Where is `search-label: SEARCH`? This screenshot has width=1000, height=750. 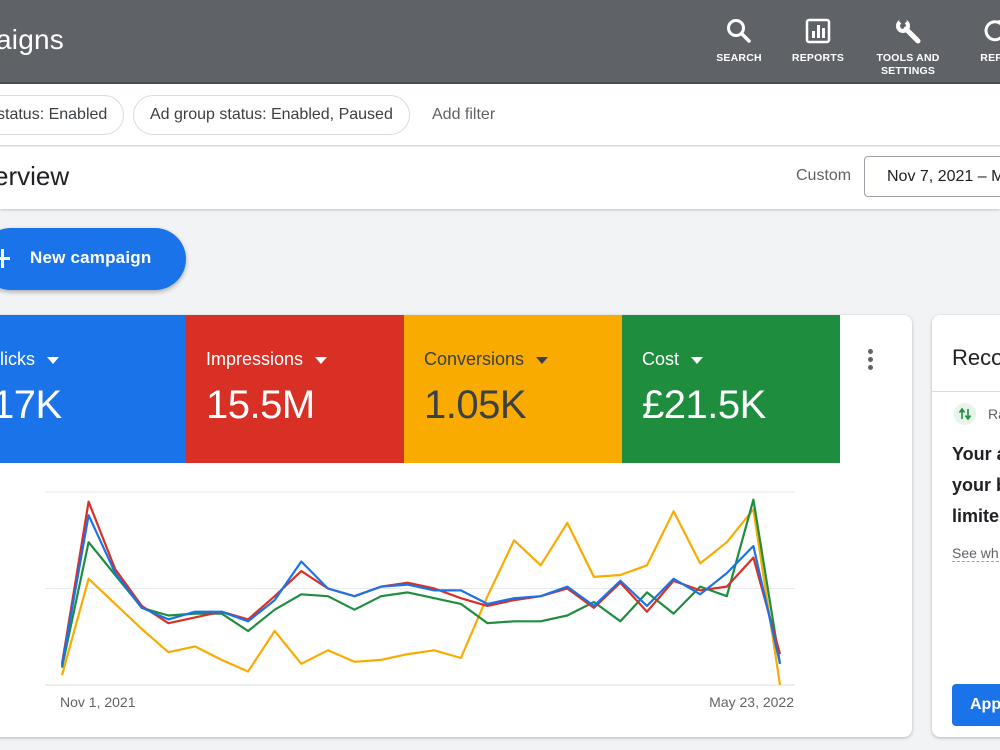
search-label: SEARCH is located at coordinates (739, 58).